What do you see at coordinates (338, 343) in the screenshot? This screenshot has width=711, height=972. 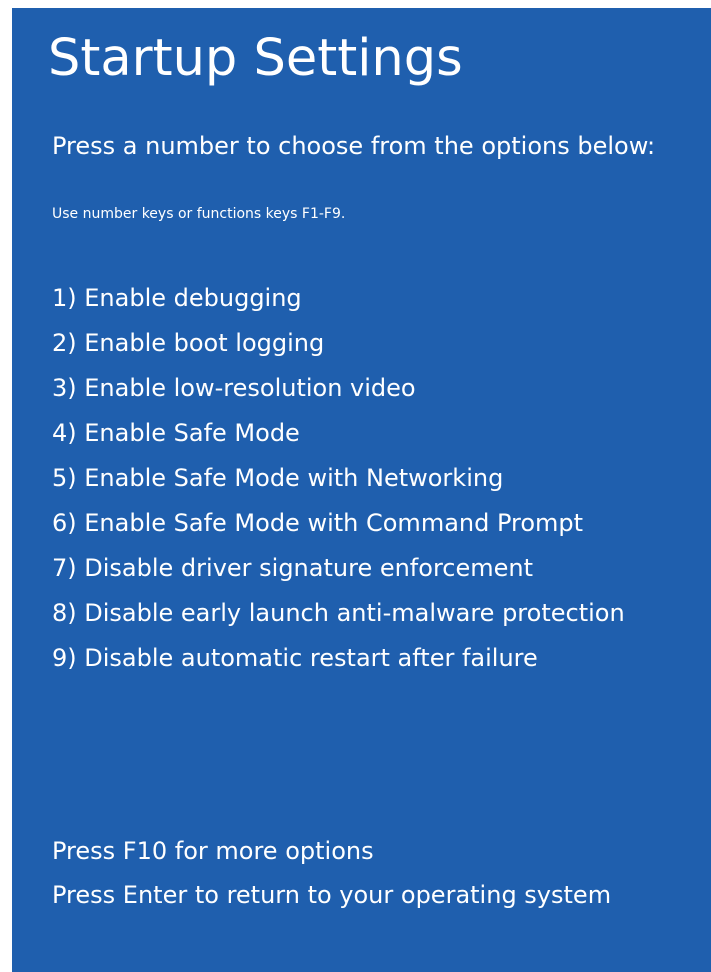 I see `option-enable-boot-logging: 2) Enable boot logging` at bounding box center [338, 343].